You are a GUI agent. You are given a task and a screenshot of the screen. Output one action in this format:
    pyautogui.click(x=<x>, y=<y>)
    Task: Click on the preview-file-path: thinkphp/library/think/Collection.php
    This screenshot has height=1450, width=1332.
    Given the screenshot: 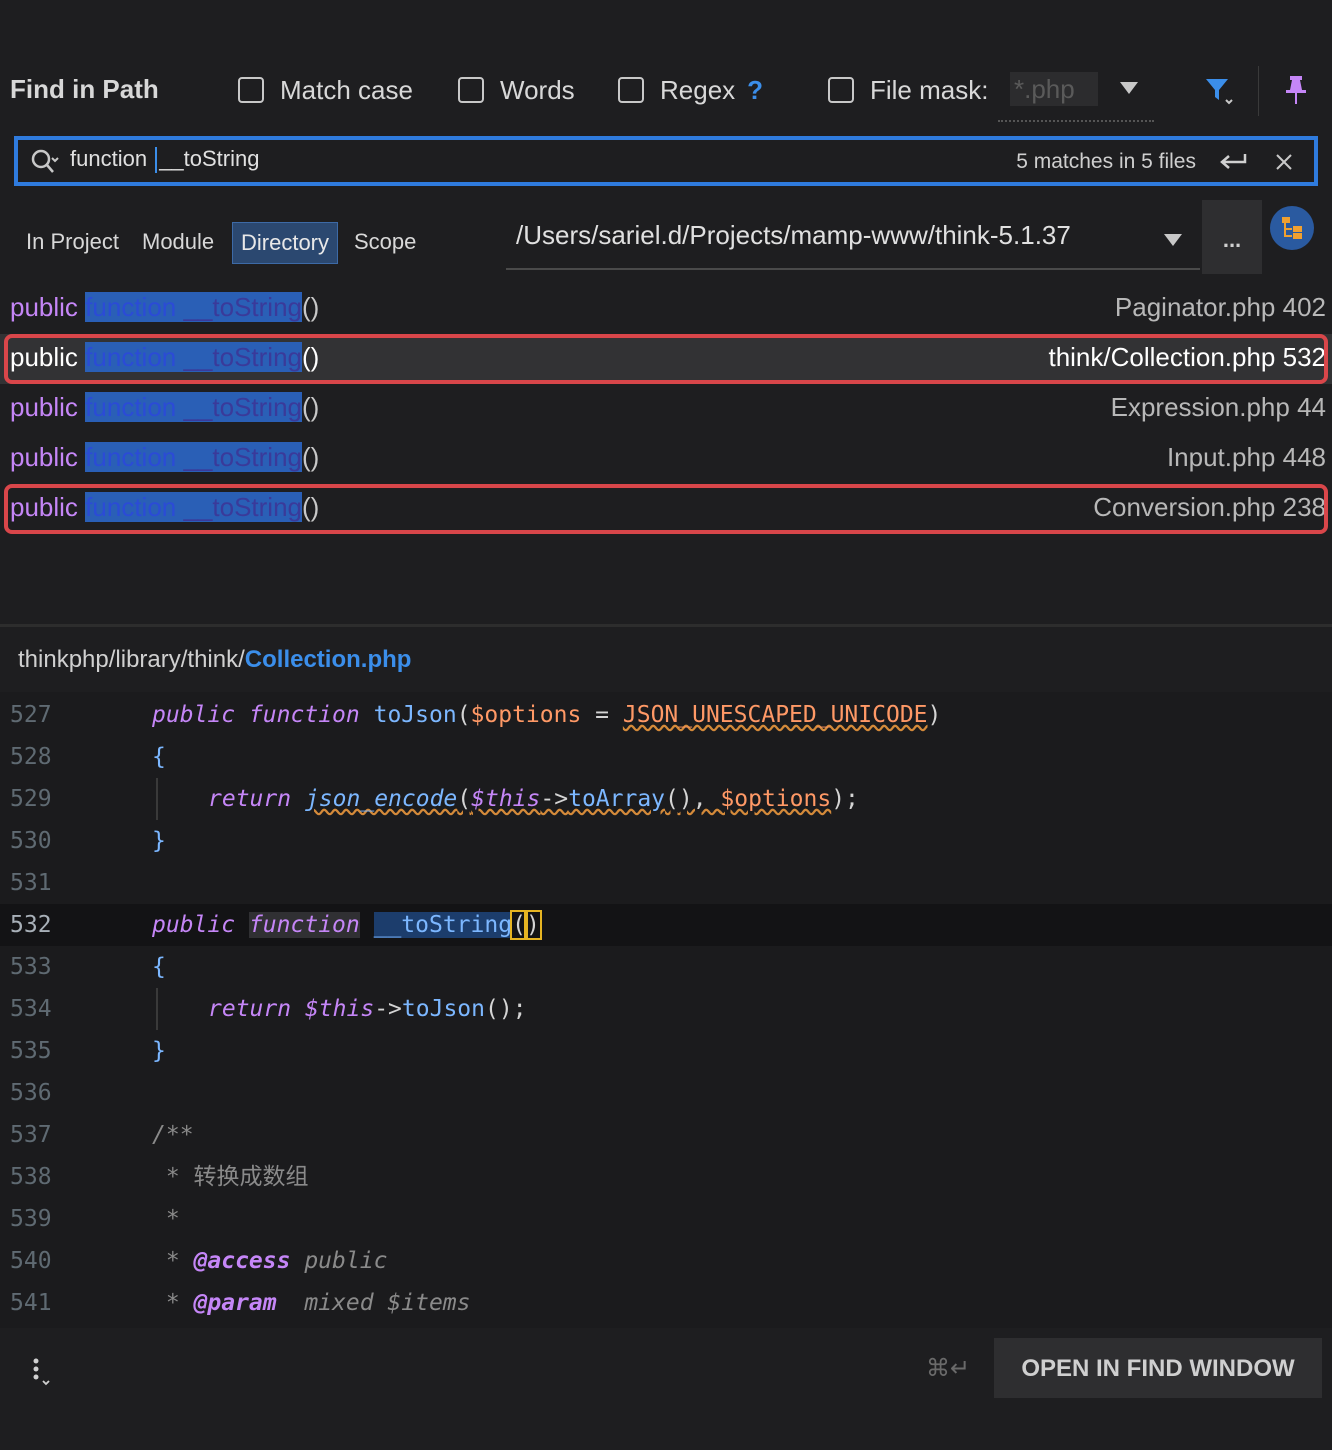 What is the action you would take?
    pyautogui.click(x=215, y=659)
    